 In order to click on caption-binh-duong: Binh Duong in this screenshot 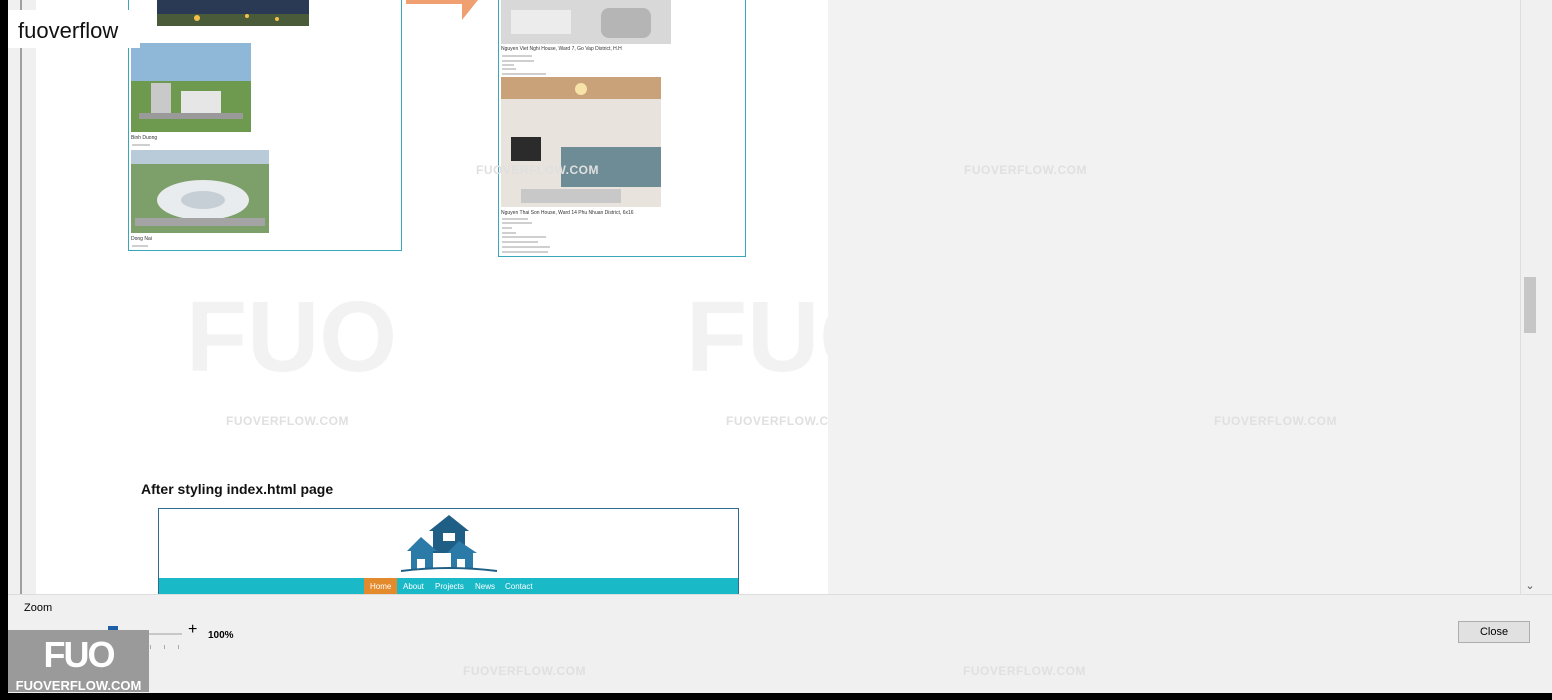, I will do `click(144, 138)`.